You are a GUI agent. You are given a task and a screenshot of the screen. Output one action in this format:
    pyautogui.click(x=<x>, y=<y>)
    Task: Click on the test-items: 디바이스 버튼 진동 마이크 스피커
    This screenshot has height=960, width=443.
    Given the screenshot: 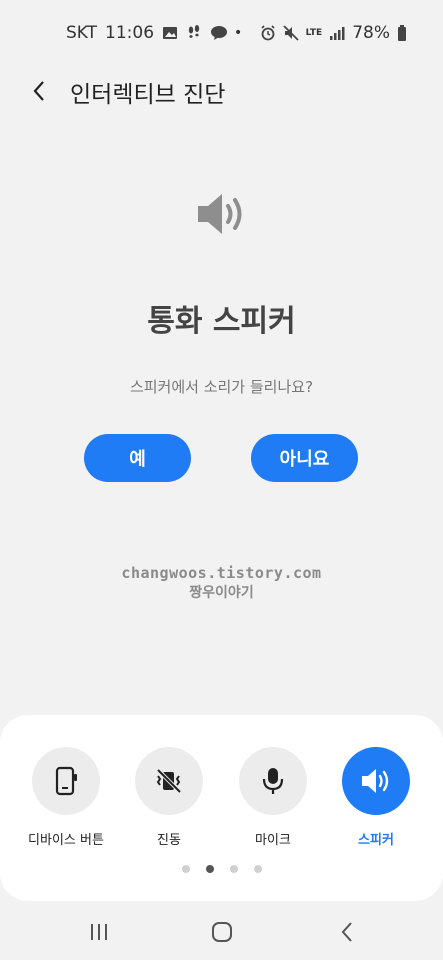 What is the action you would take?
    pyautogui.click(x=221, y=802)
    